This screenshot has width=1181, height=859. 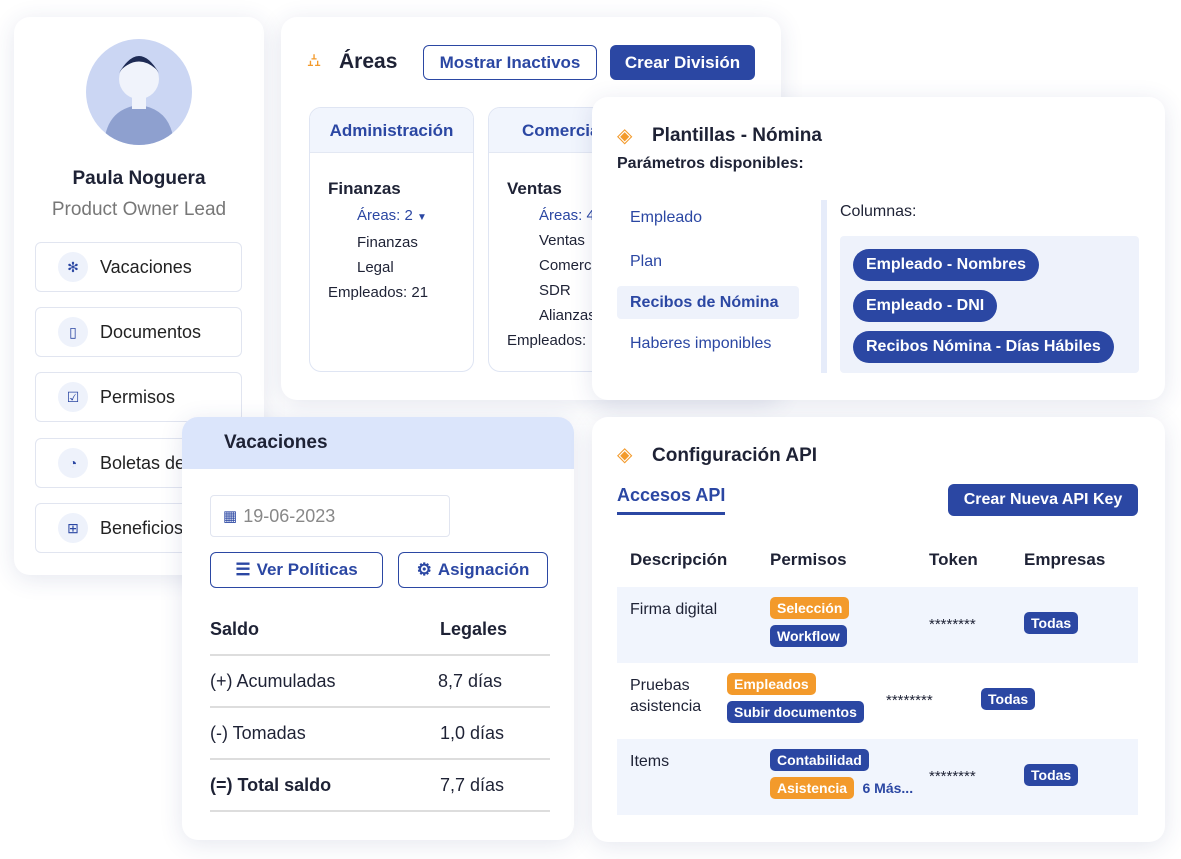 I want to click on org-chart-icon: ⛼, so click(x=314, y=60).